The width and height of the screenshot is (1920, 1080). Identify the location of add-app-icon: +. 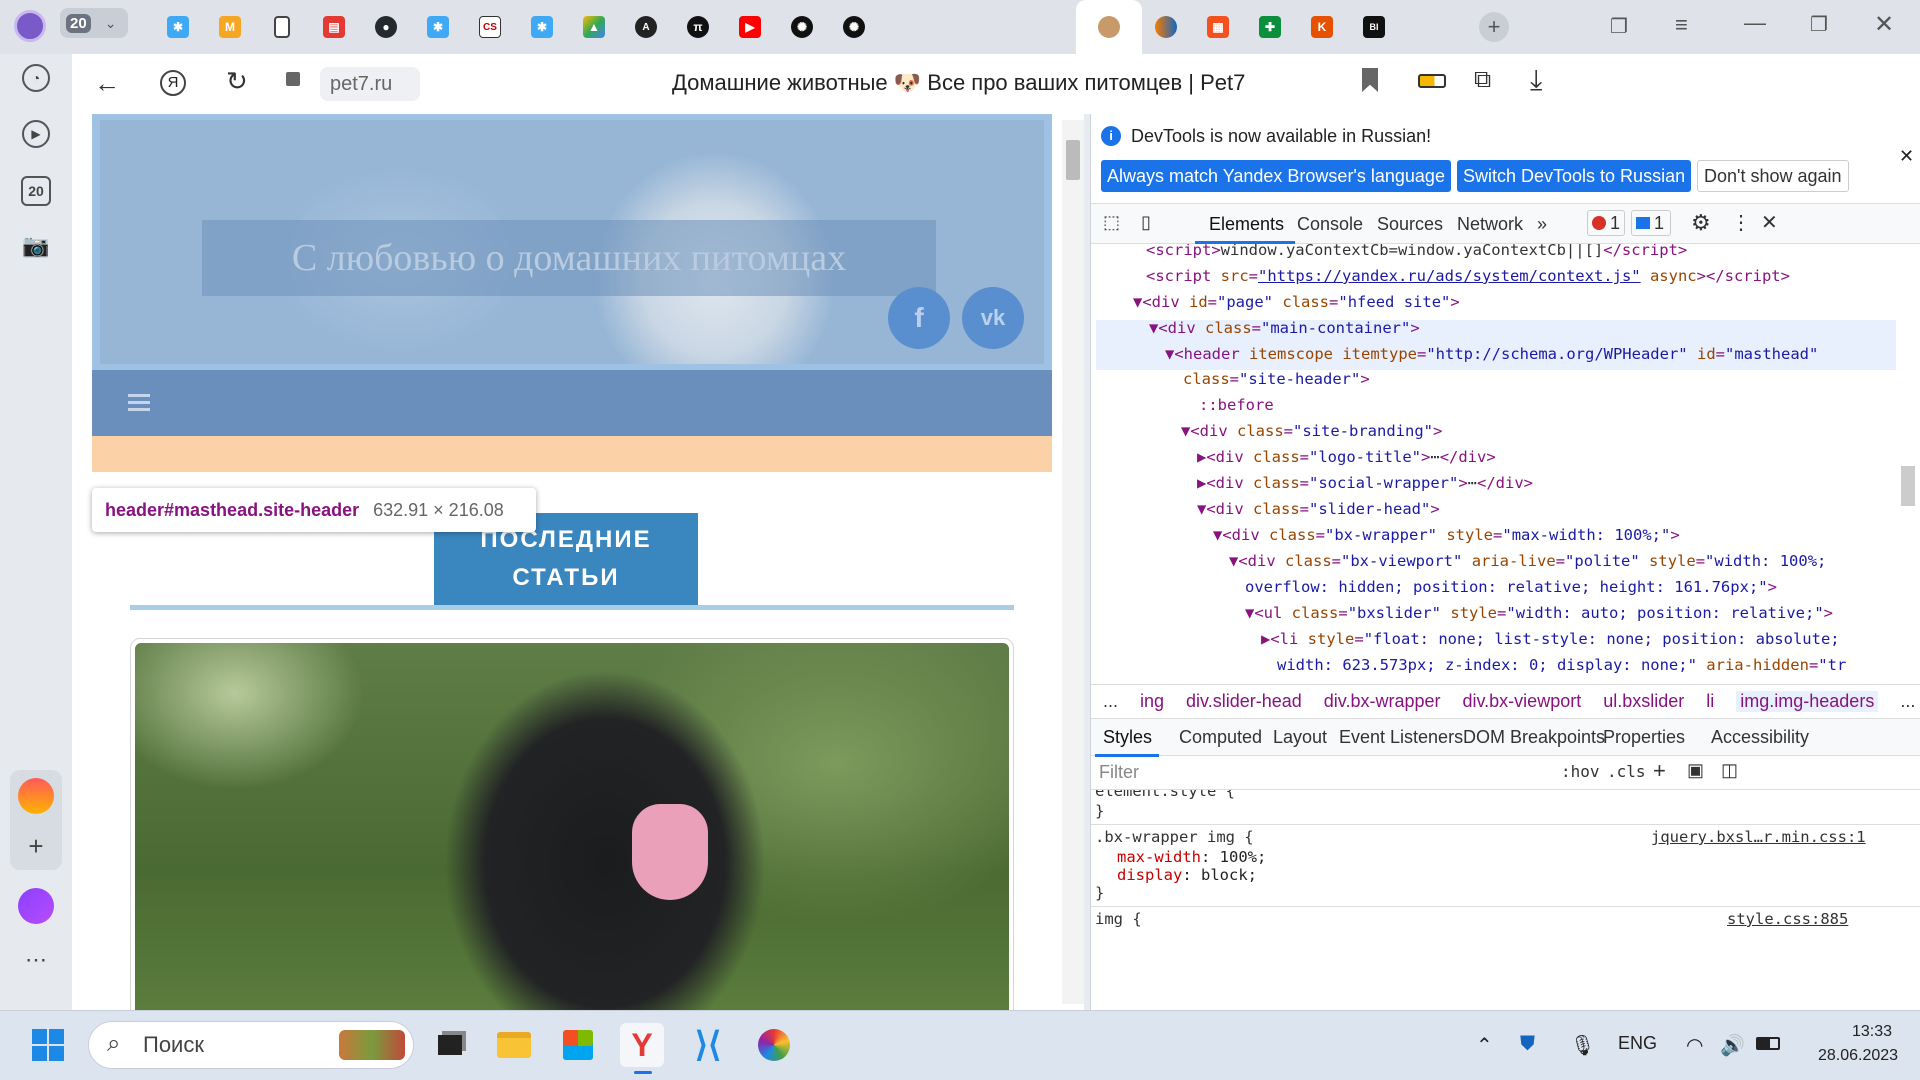
(36, 846).